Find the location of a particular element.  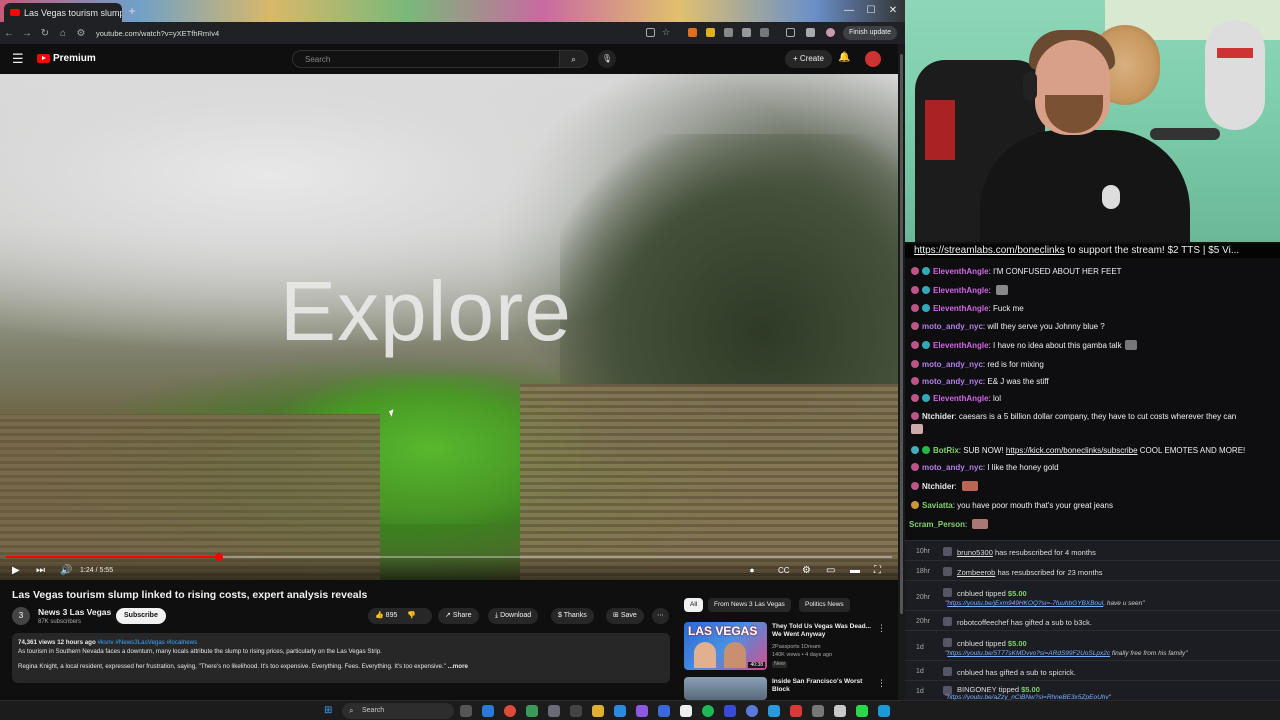

like-button: 👍 895 is located at coordinates (386, 615).